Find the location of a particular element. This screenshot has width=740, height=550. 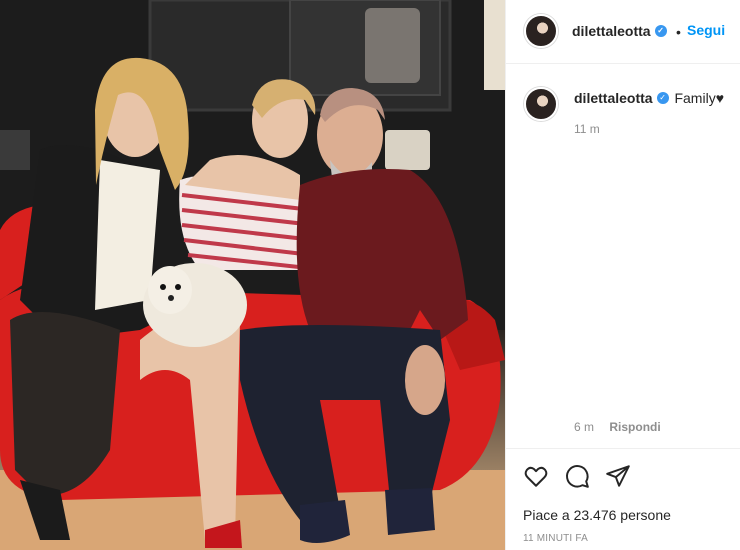

follow-button: Segui is located at coordinates (706, 30).